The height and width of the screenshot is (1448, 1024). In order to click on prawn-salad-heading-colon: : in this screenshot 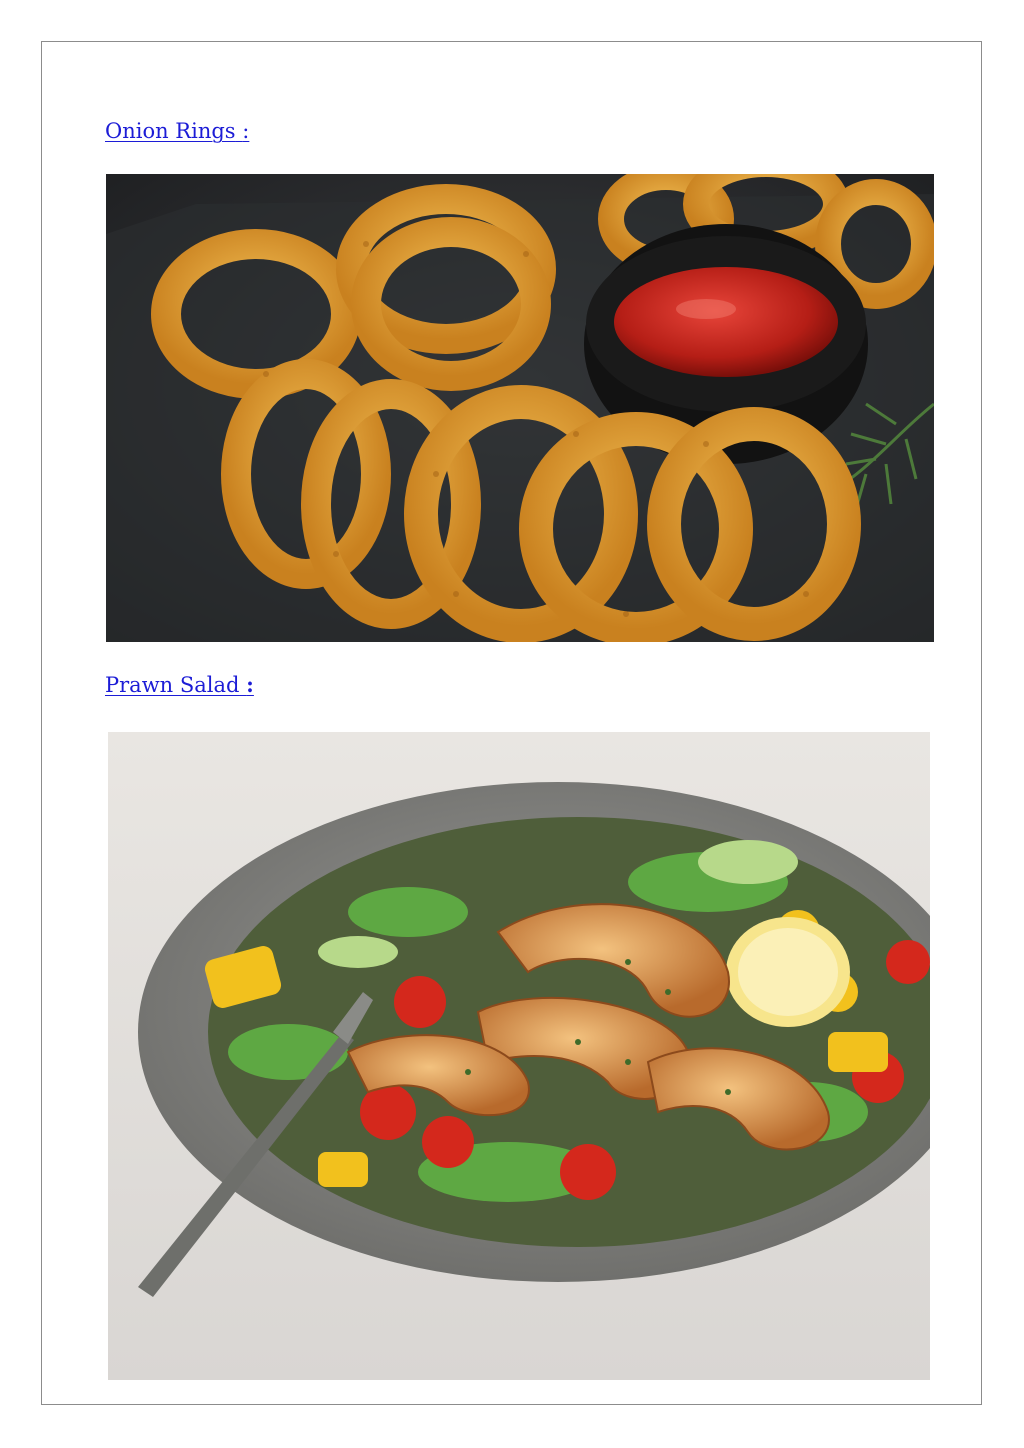, I will do `click(250, 684)`.